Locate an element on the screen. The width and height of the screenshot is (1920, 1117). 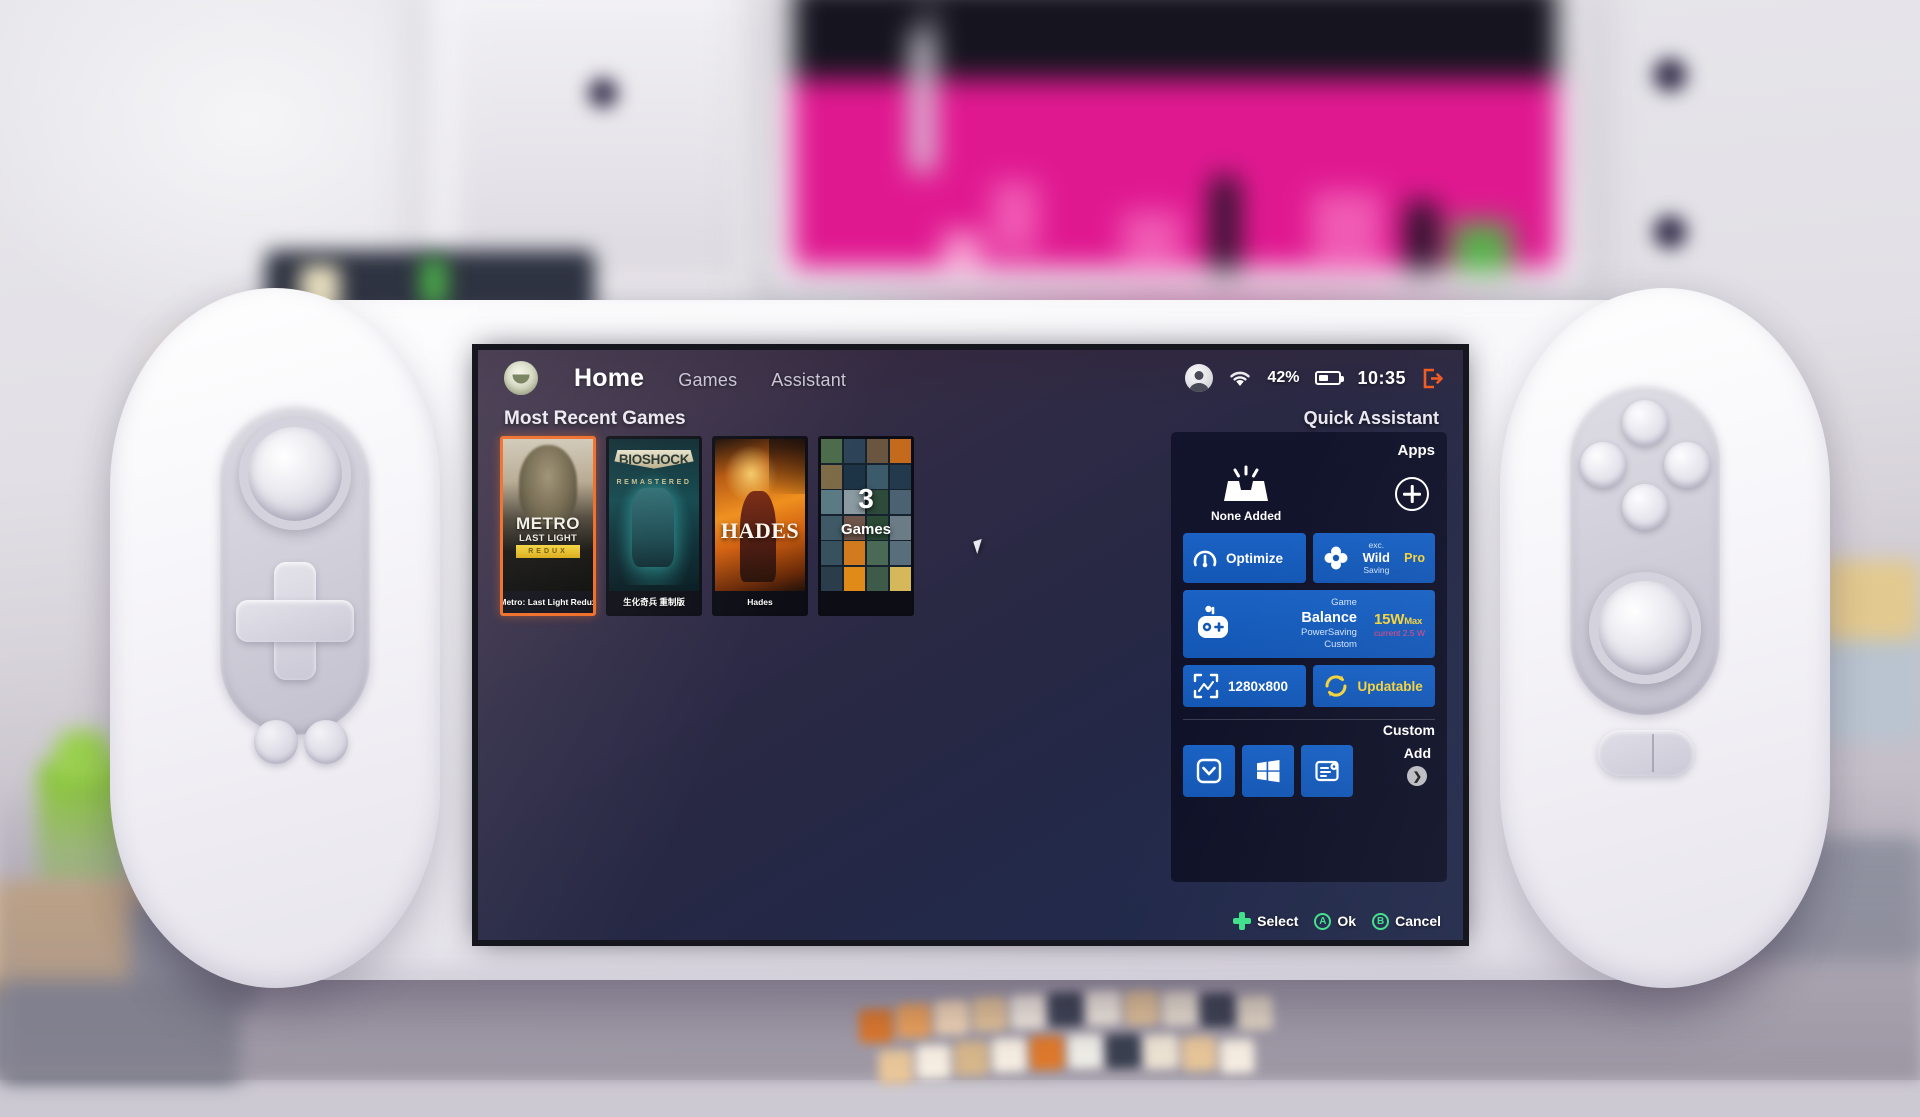
game-art-bioshock: BIOSHOCK REMASTERED is located at coordinates (654, 515).